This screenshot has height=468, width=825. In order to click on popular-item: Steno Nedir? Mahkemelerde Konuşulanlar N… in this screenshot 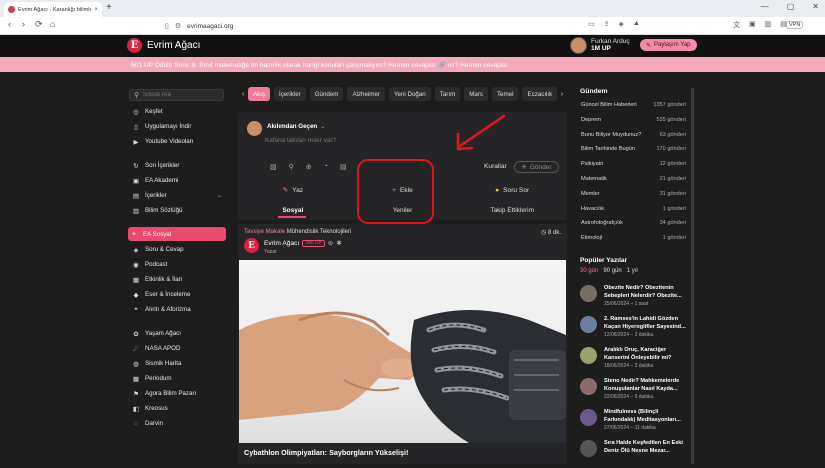, I will do `click(635, 392)`.